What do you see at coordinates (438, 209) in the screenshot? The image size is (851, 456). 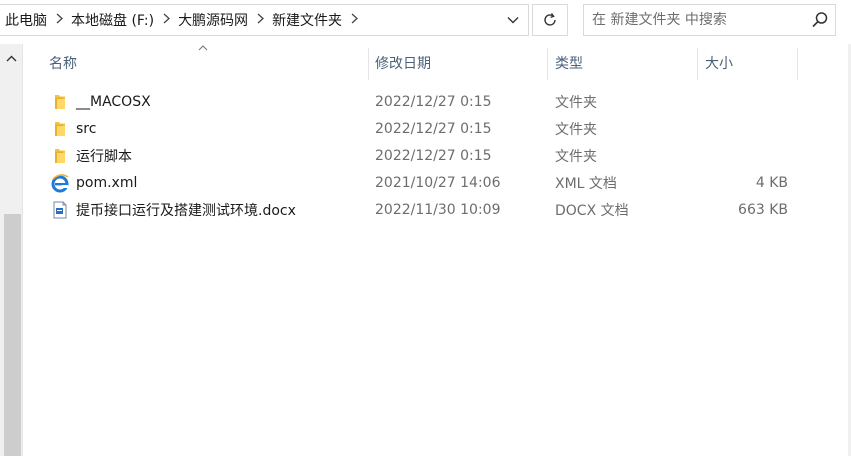 I see `file-date: 2022/11/30 10:09` at bounding box center [438, 209].